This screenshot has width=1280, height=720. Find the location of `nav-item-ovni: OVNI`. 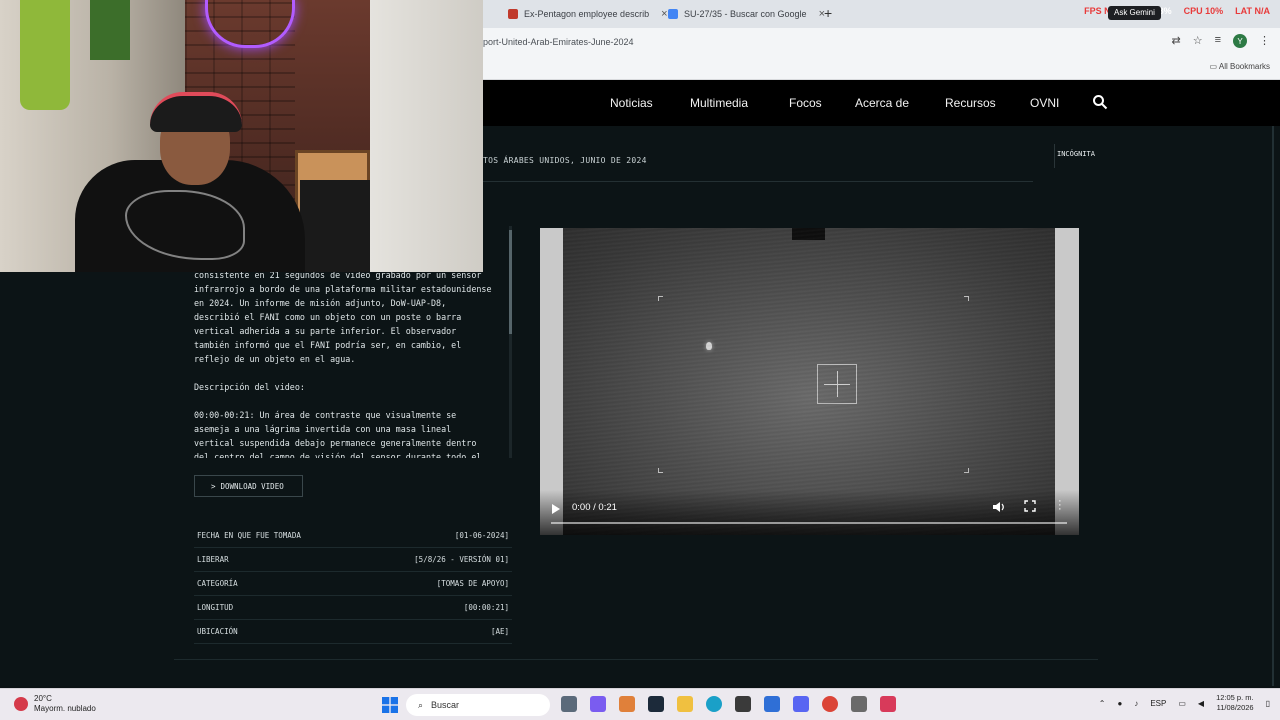

nav-item-ovni: OVNI is located at coordinates (1044, 103).